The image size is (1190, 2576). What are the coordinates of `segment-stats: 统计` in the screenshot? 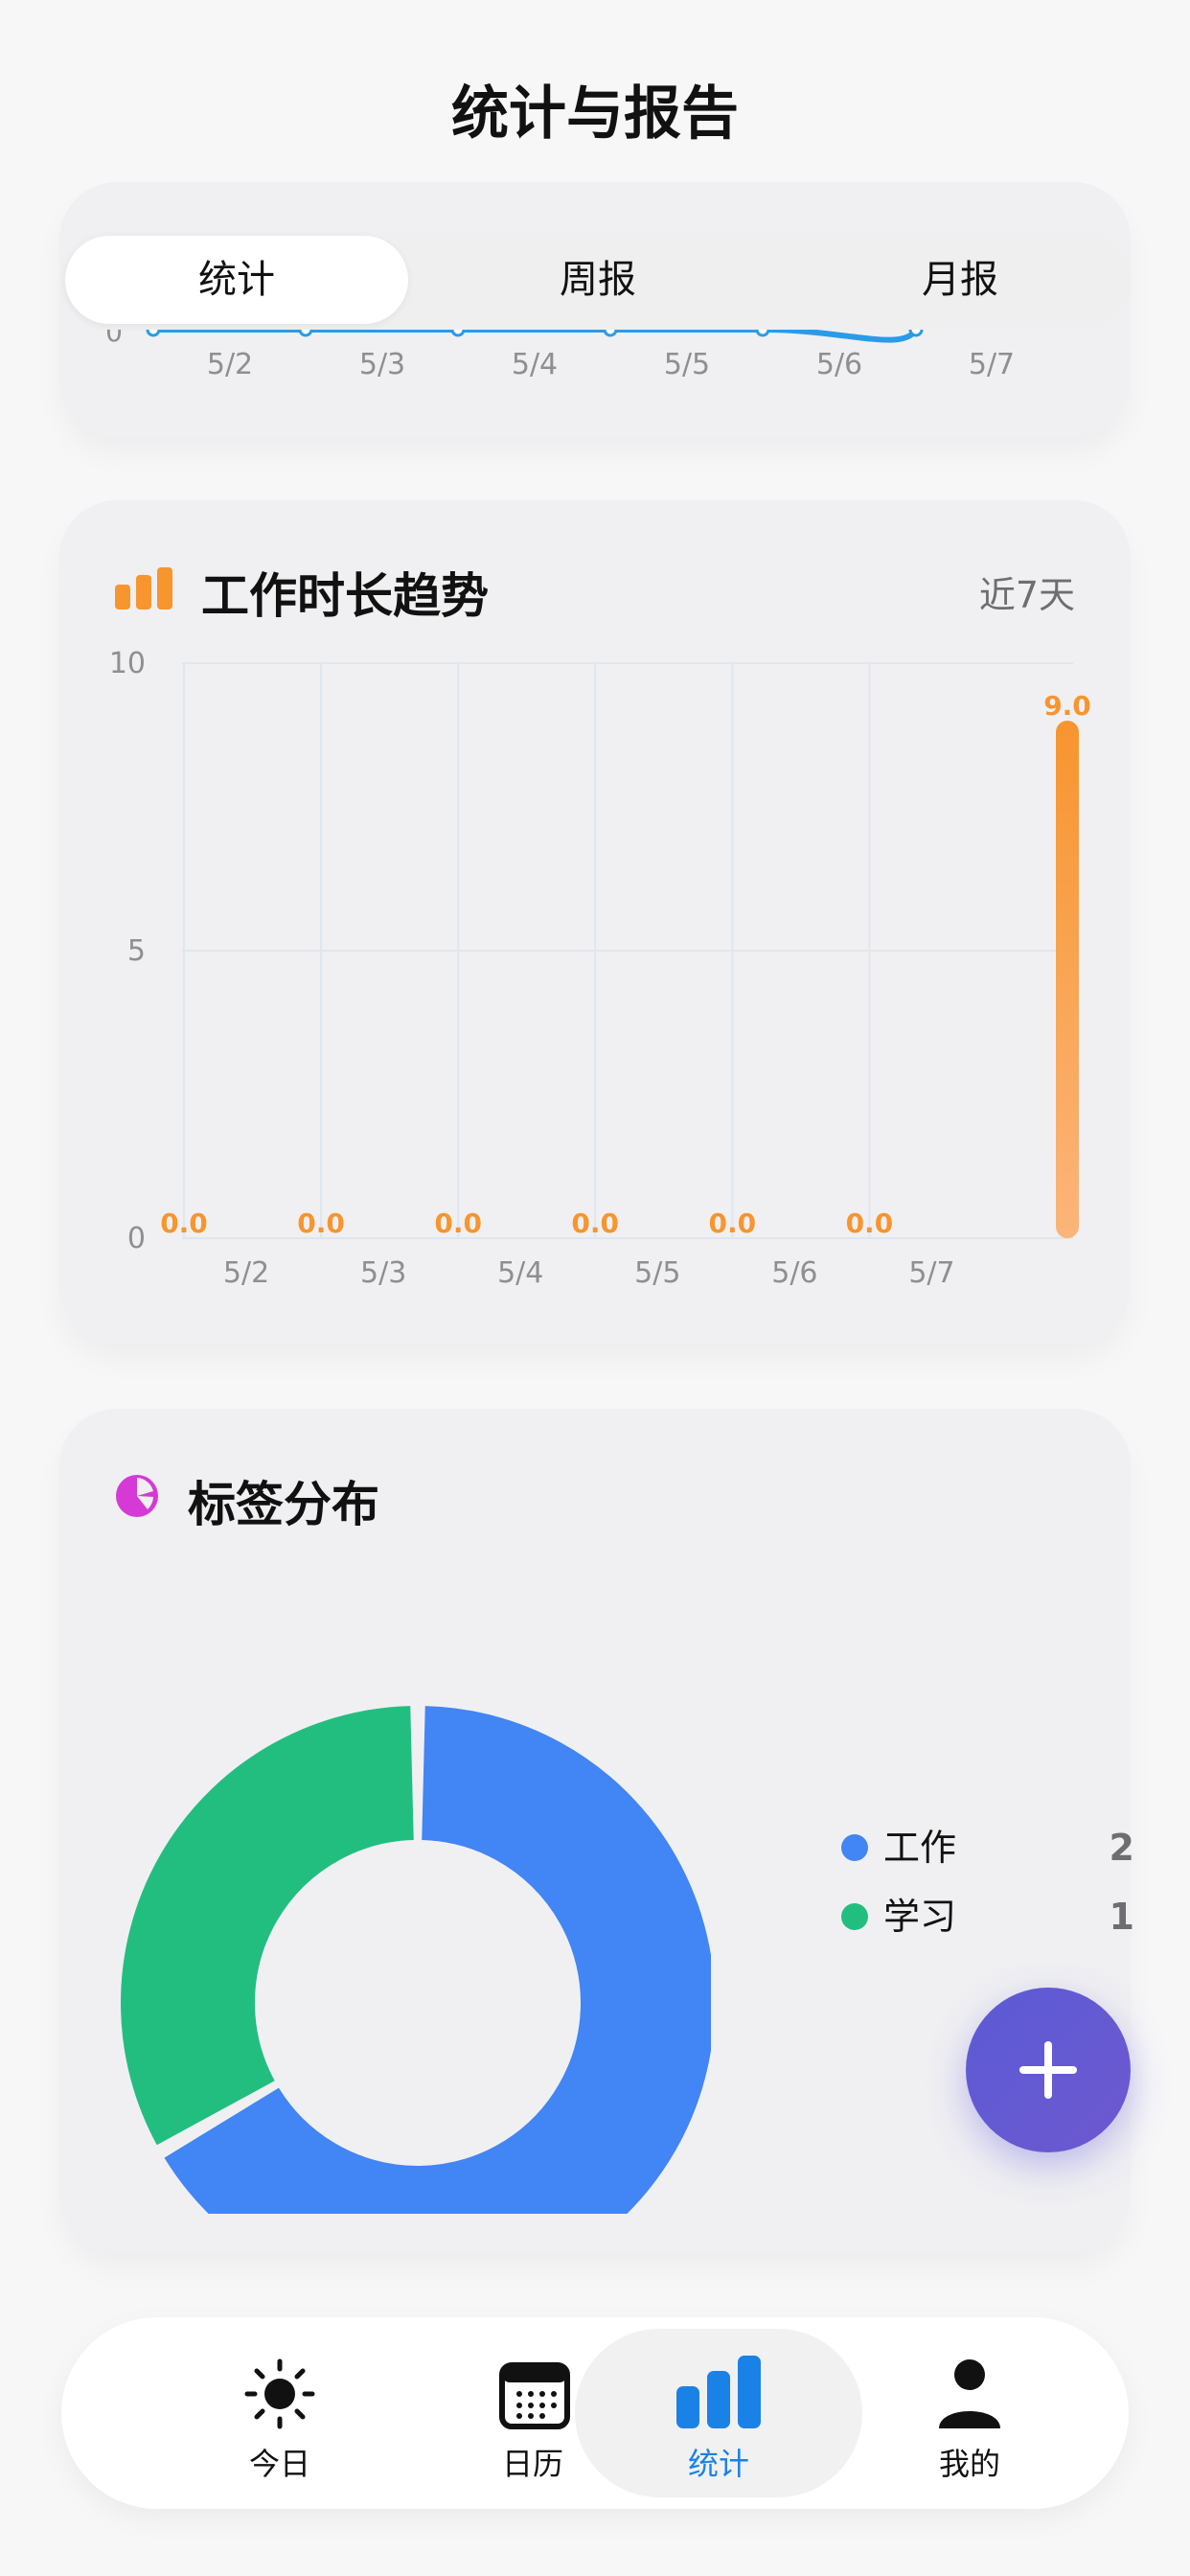 It's located at (237, 280).